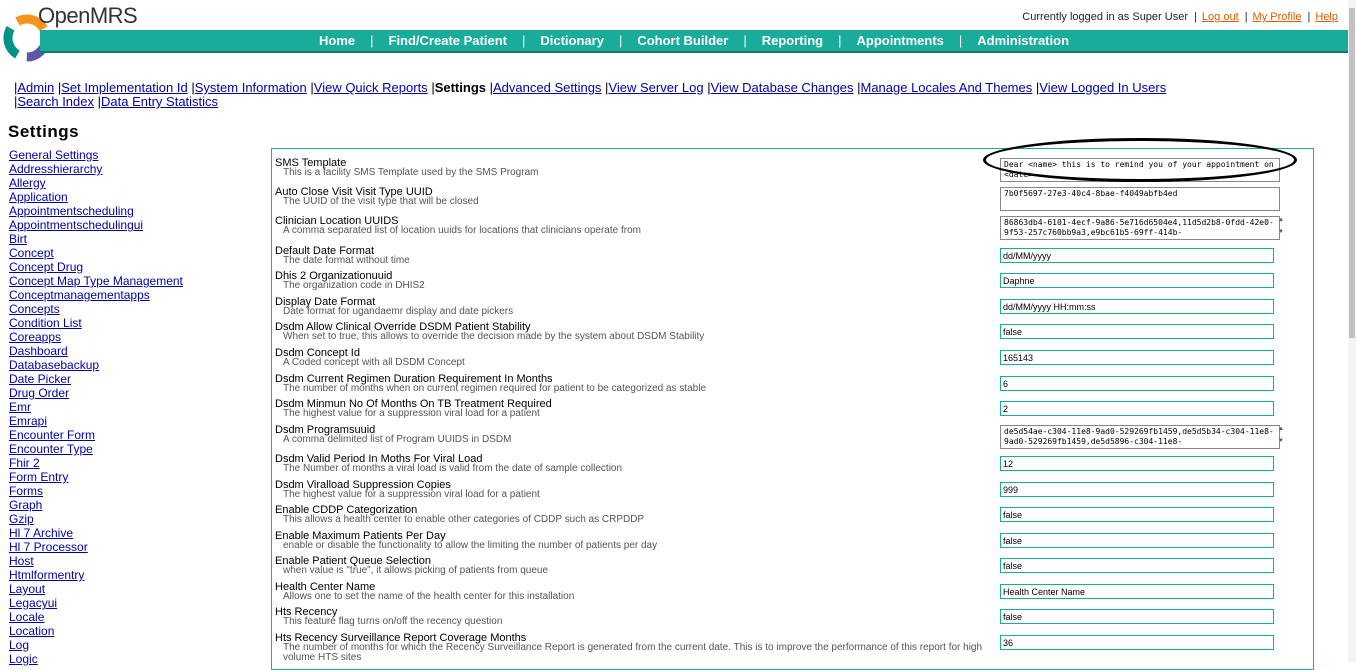 Image resolution: width=1356 pixels, height=670 pixels. Describe the element at coordinates (129, 631) in the screenshot. I see `sidebar-item-location: Location` at that location.